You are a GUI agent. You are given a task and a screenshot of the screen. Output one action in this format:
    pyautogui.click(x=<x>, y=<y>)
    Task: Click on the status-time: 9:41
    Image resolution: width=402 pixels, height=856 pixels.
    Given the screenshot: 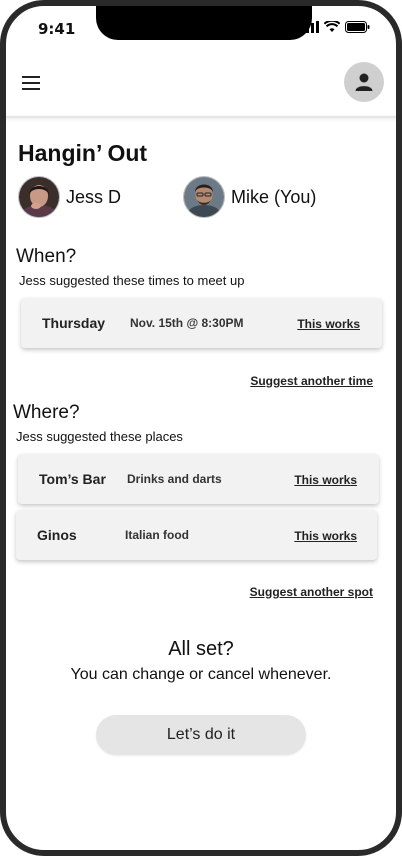 What is the action you would take?
    pyautogui.click(x=57, y=29)
    